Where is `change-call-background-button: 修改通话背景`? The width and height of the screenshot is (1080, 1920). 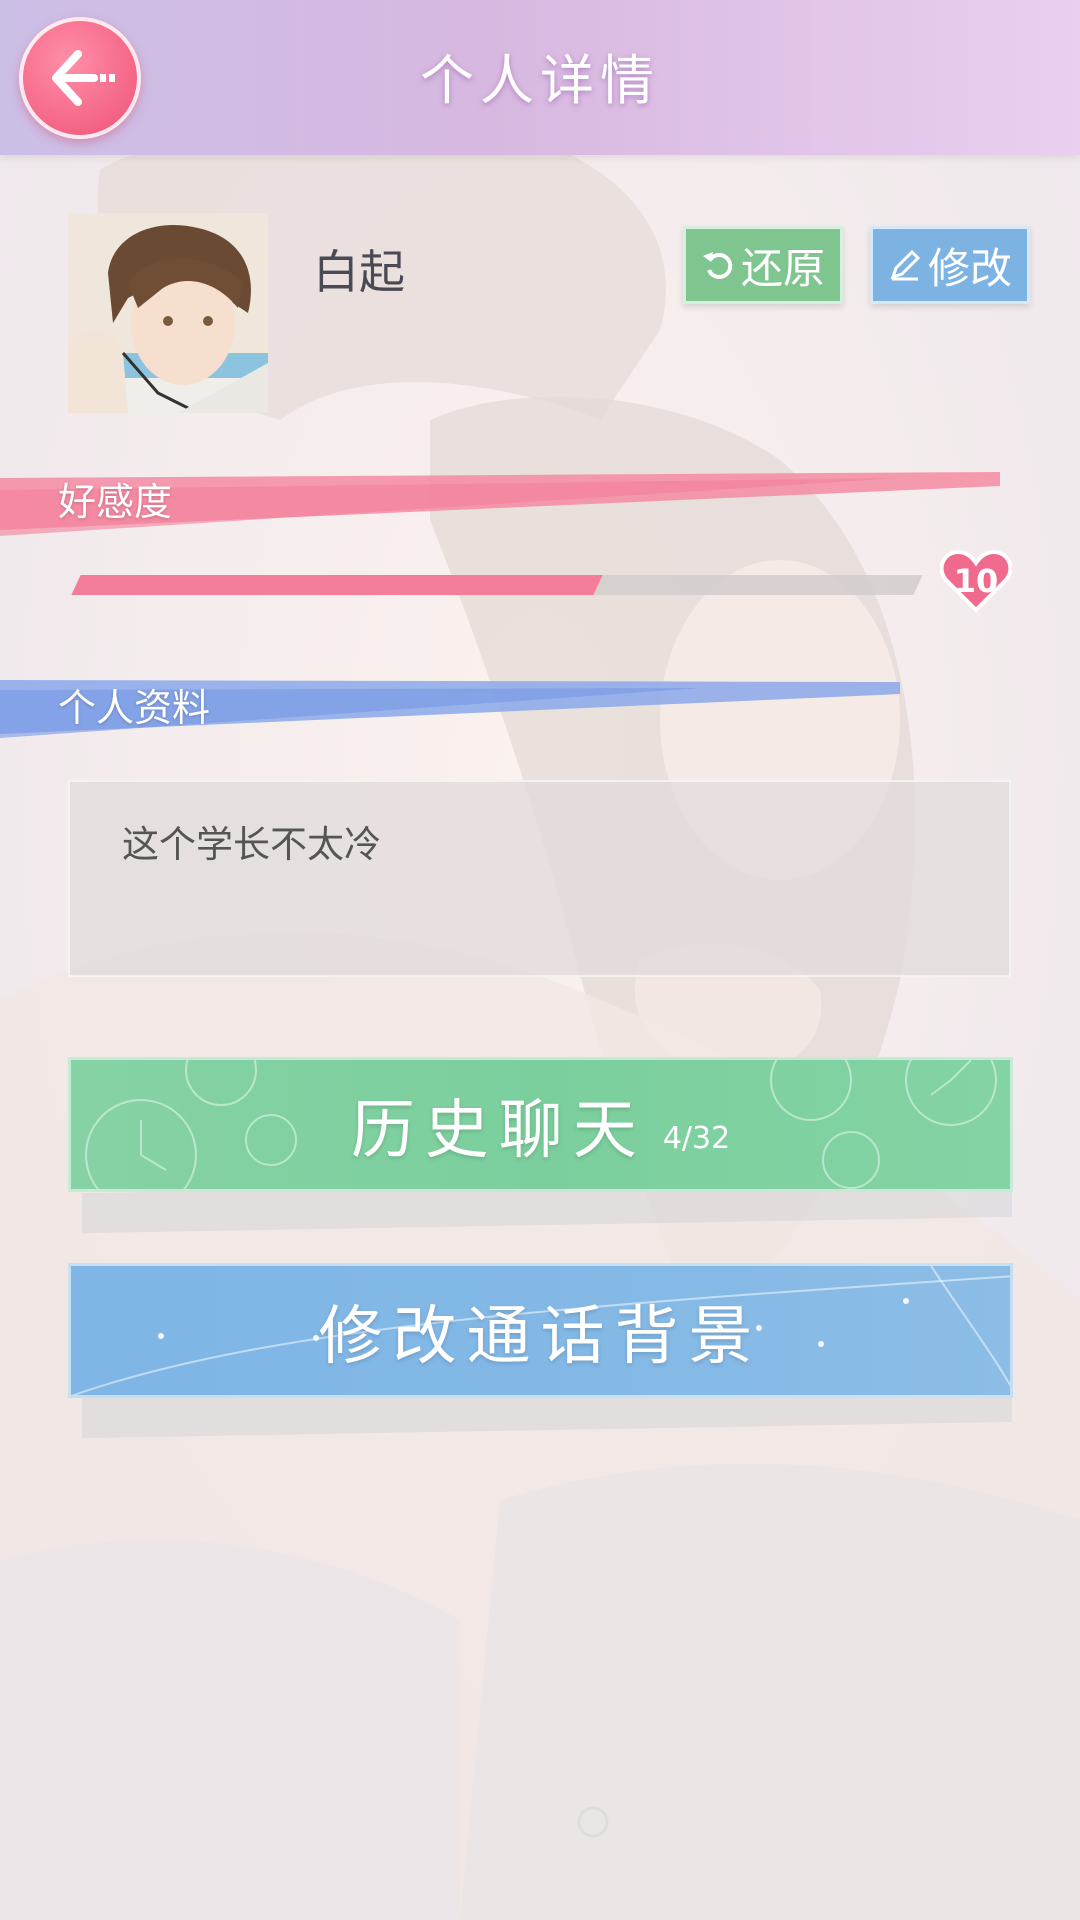
change-call-background-button: 修改通话背景 is located at coordinates (540, 1330).